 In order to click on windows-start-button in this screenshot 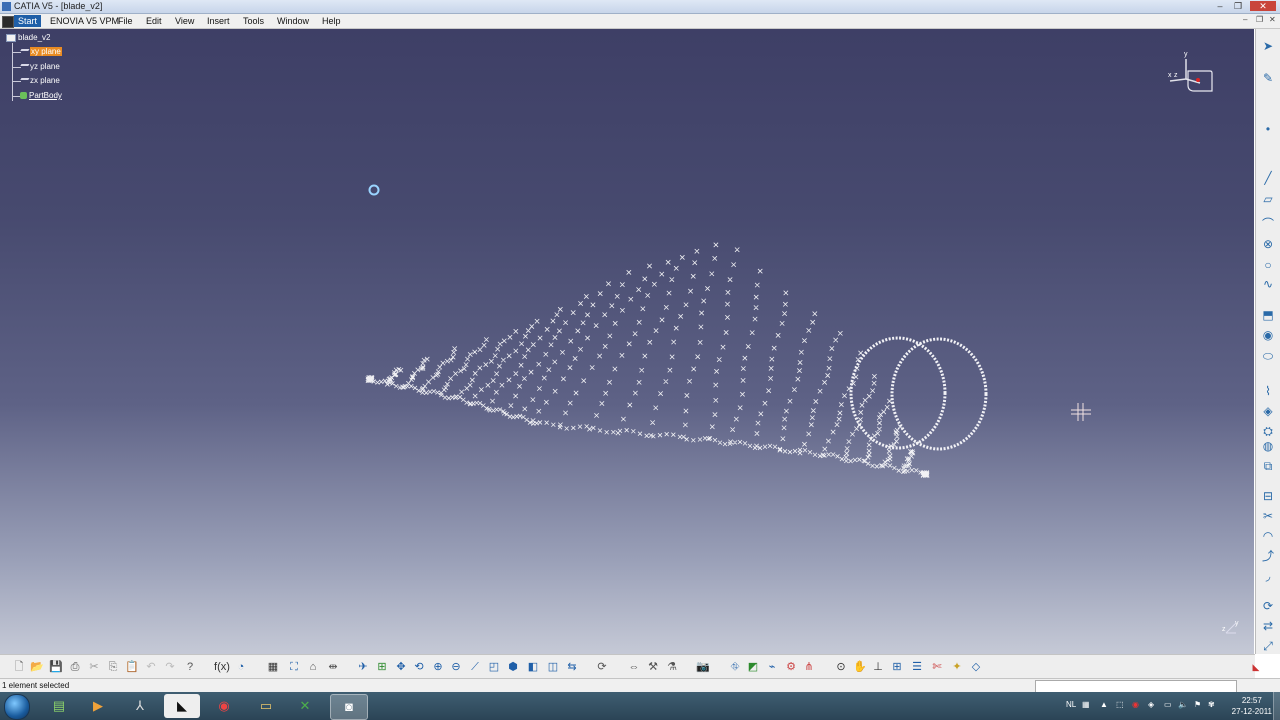, I will do `click(17, 707)`.